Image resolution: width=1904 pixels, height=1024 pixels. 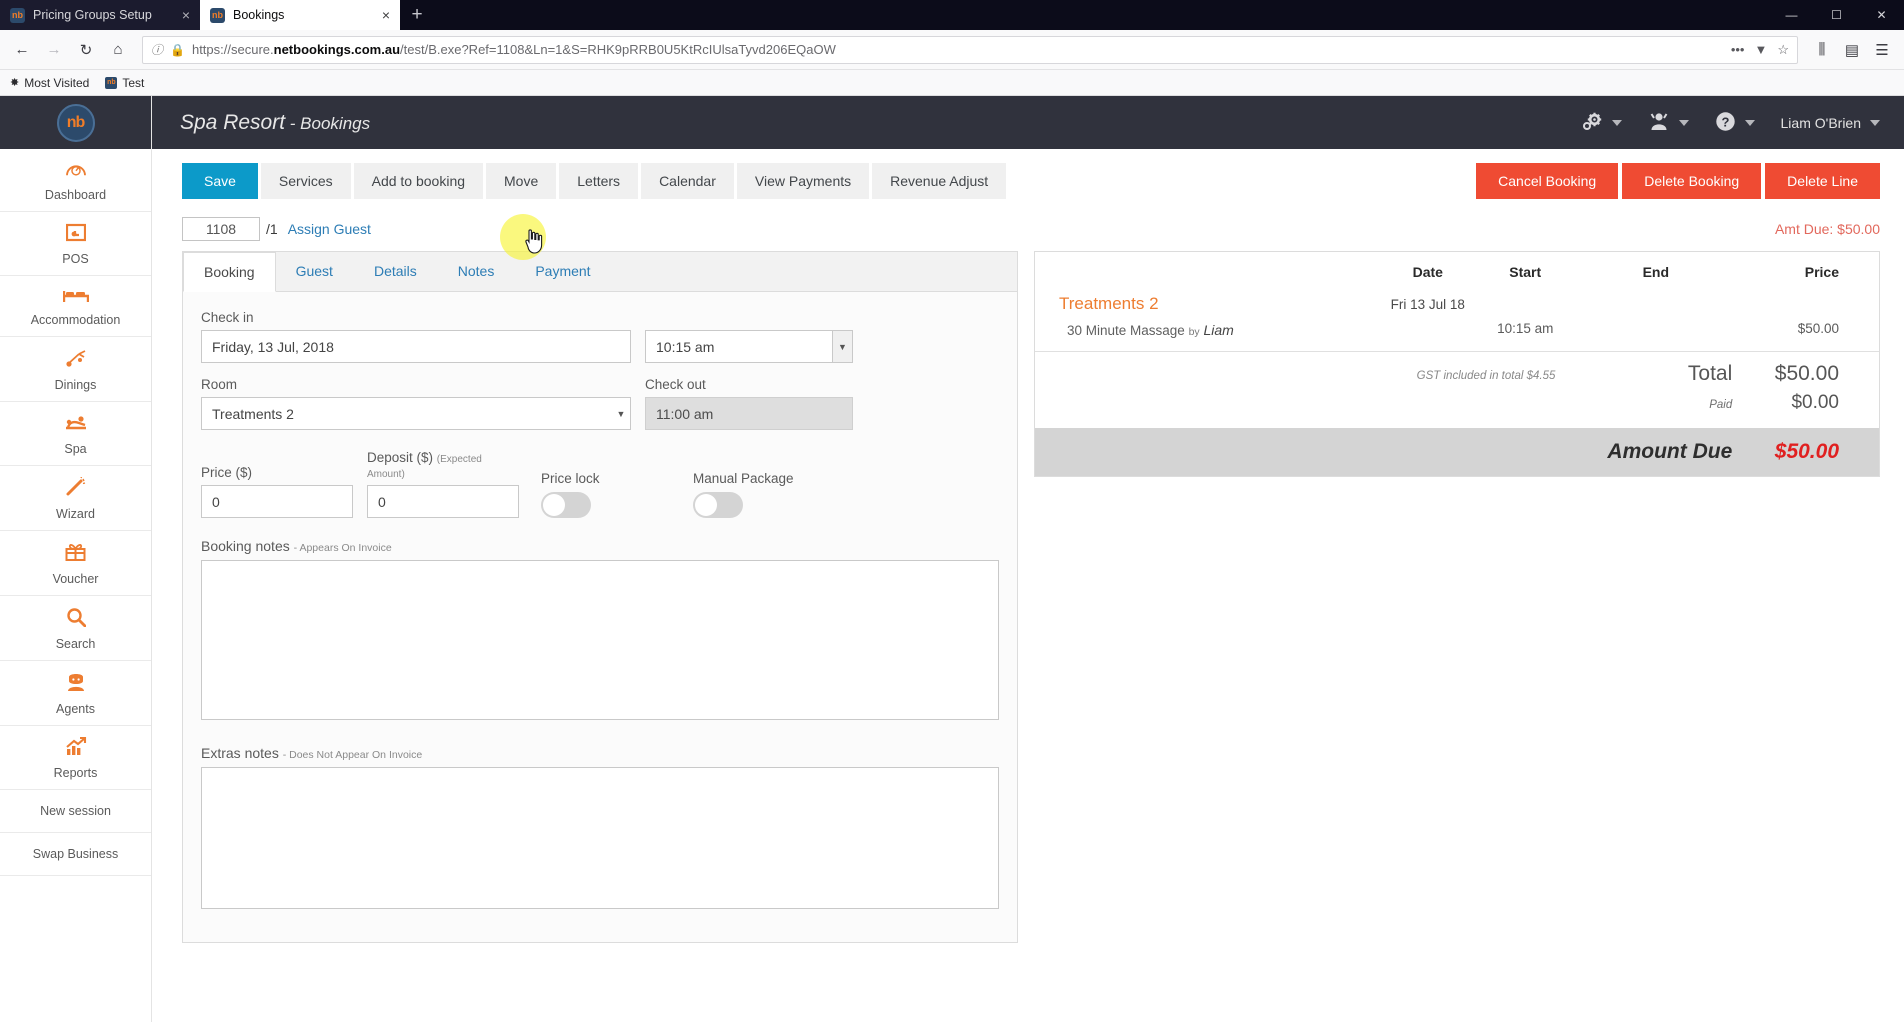 What do you see at coordinates (49, 83) in the screenshot?
I see `bookmark-most-visited: ✸ Most Visited` at bounding box center [49, 83].